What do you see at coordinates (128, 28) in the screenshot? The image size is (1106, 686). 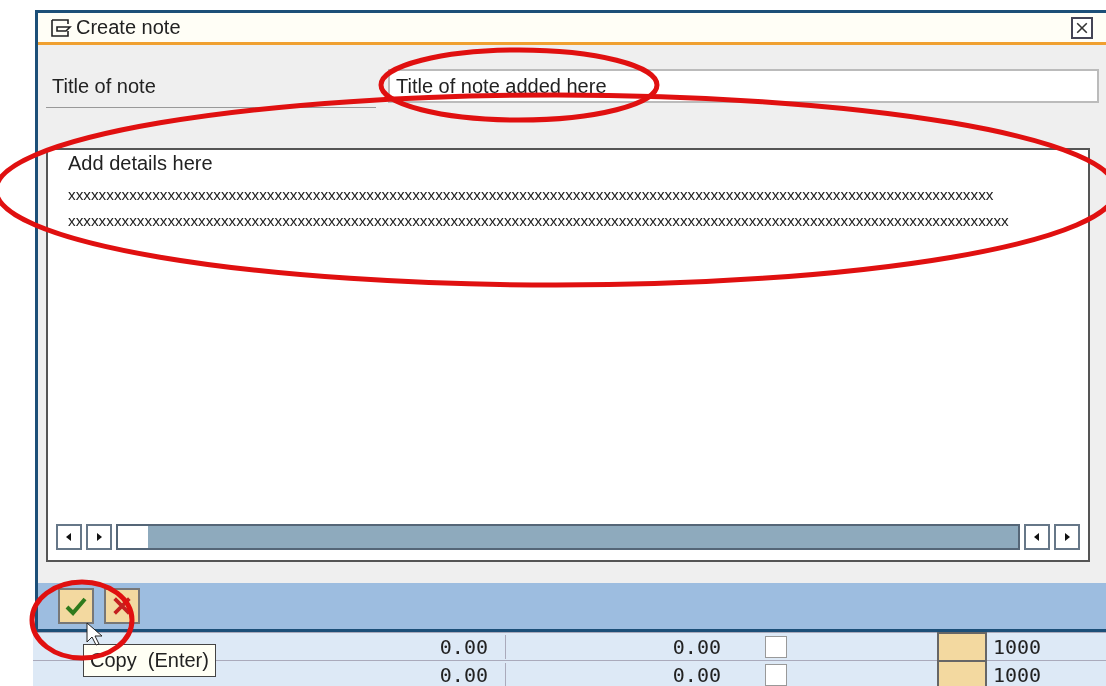 I see `window-title: Create note` at bounding box center [128, 28].